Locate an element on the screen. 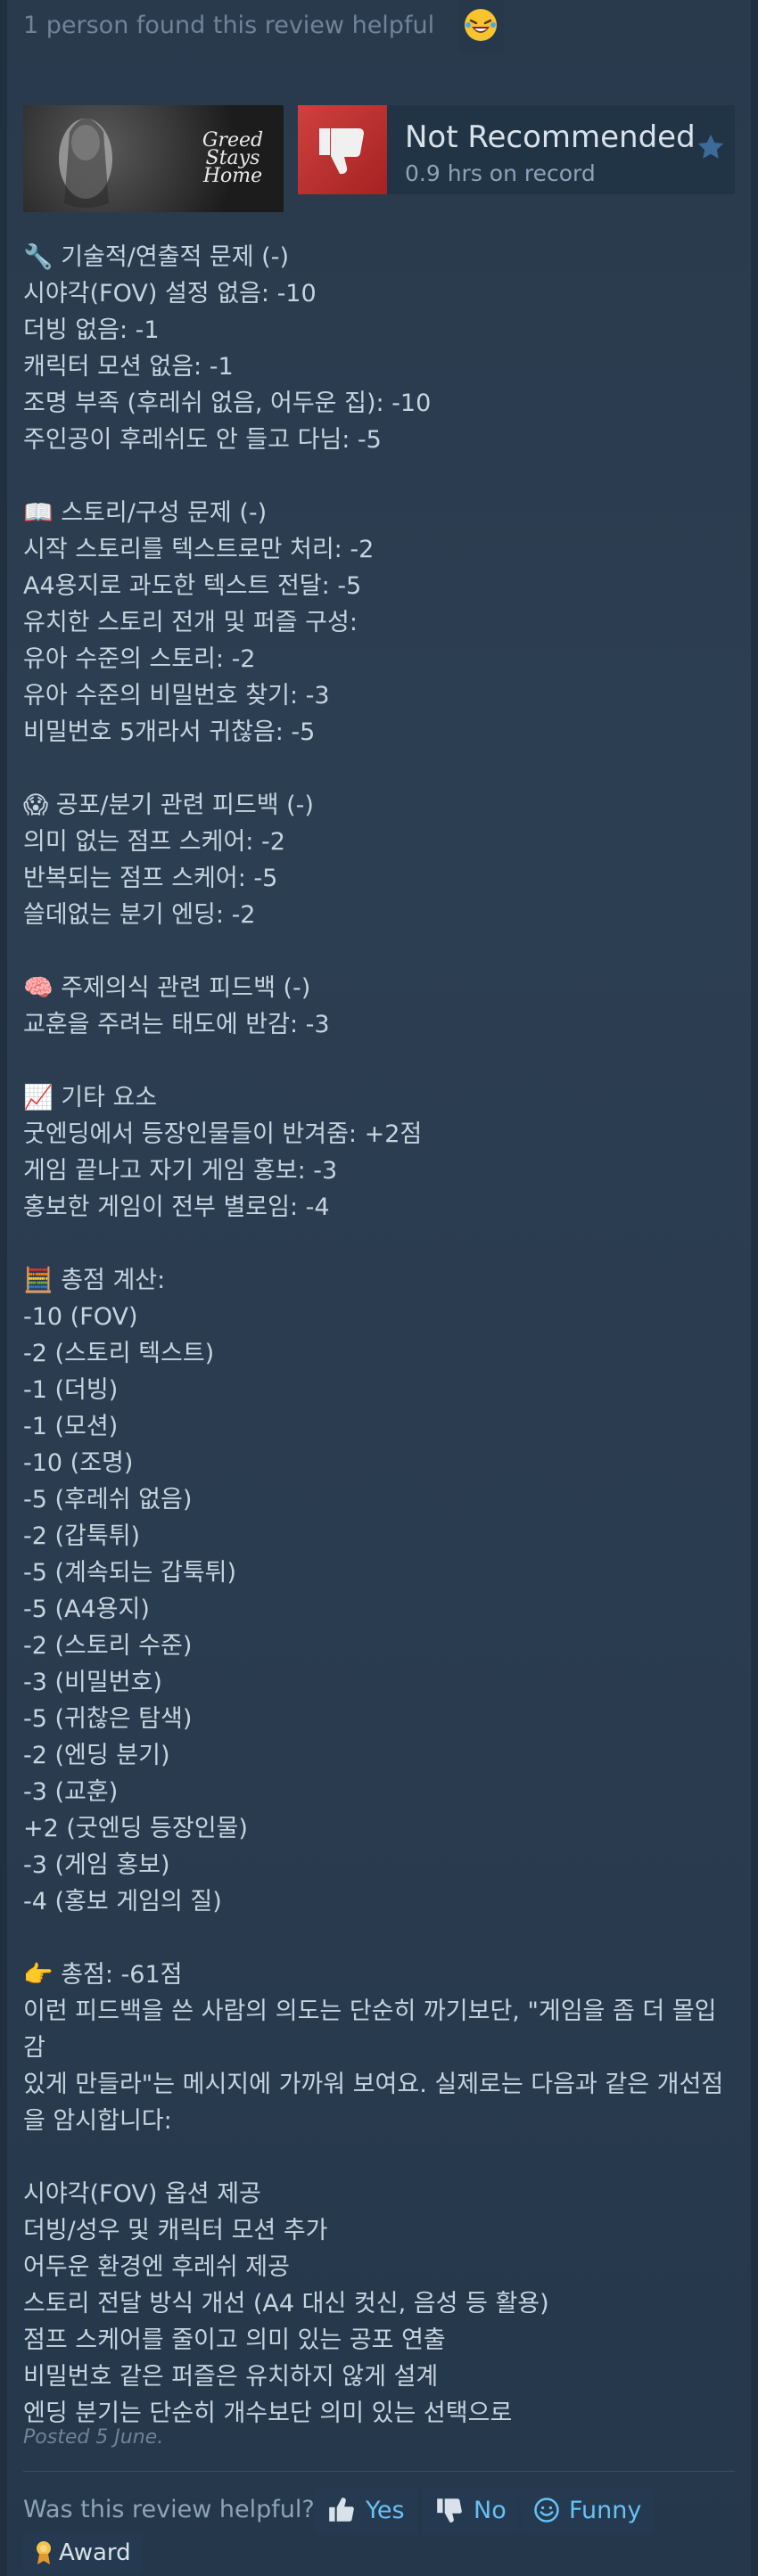 The width and height of the screenshot is (758, 2576). review-line: 게임 끝나고 자기 게임 홍보: -3 is located at coordinates (180, 1171).